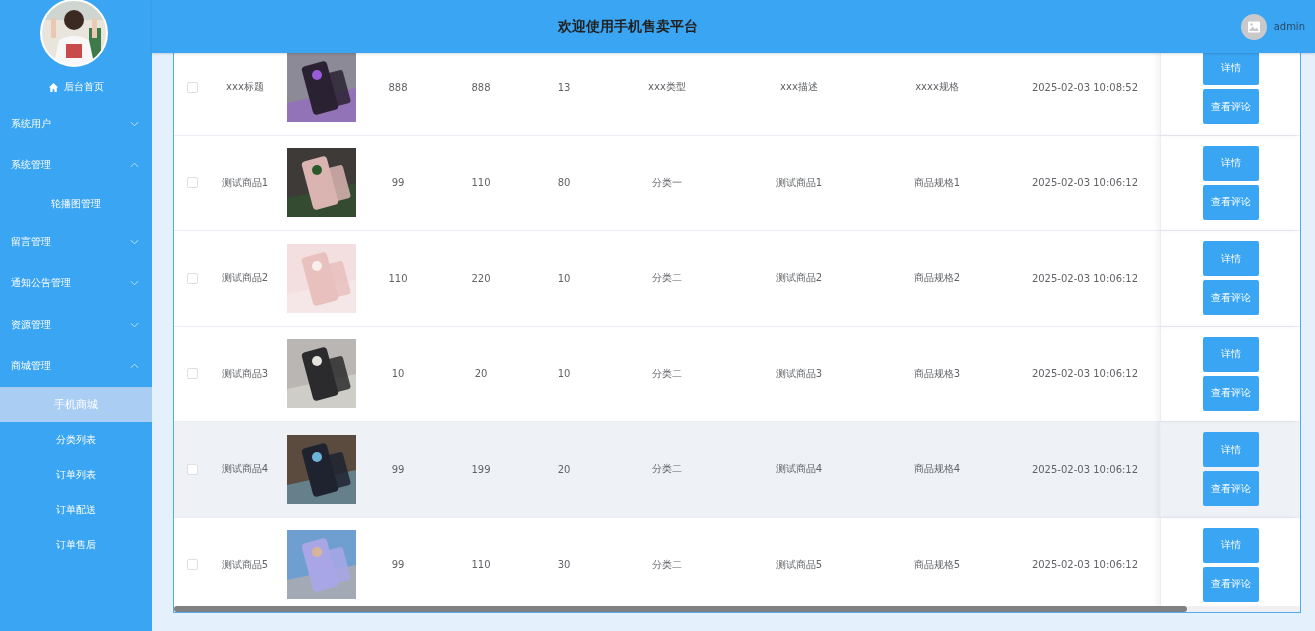  Describe the element at coordinates (76, 124) in the screenshot. I see `menu-item: 系统用户` at that location.